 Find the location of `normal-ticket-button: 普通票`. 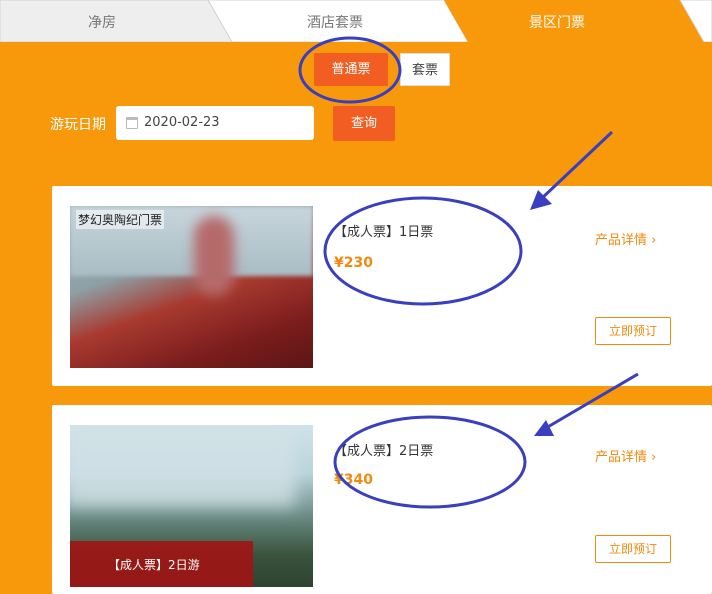

normal-ticket-button: 普通票 is located at coordinates (351, 69).